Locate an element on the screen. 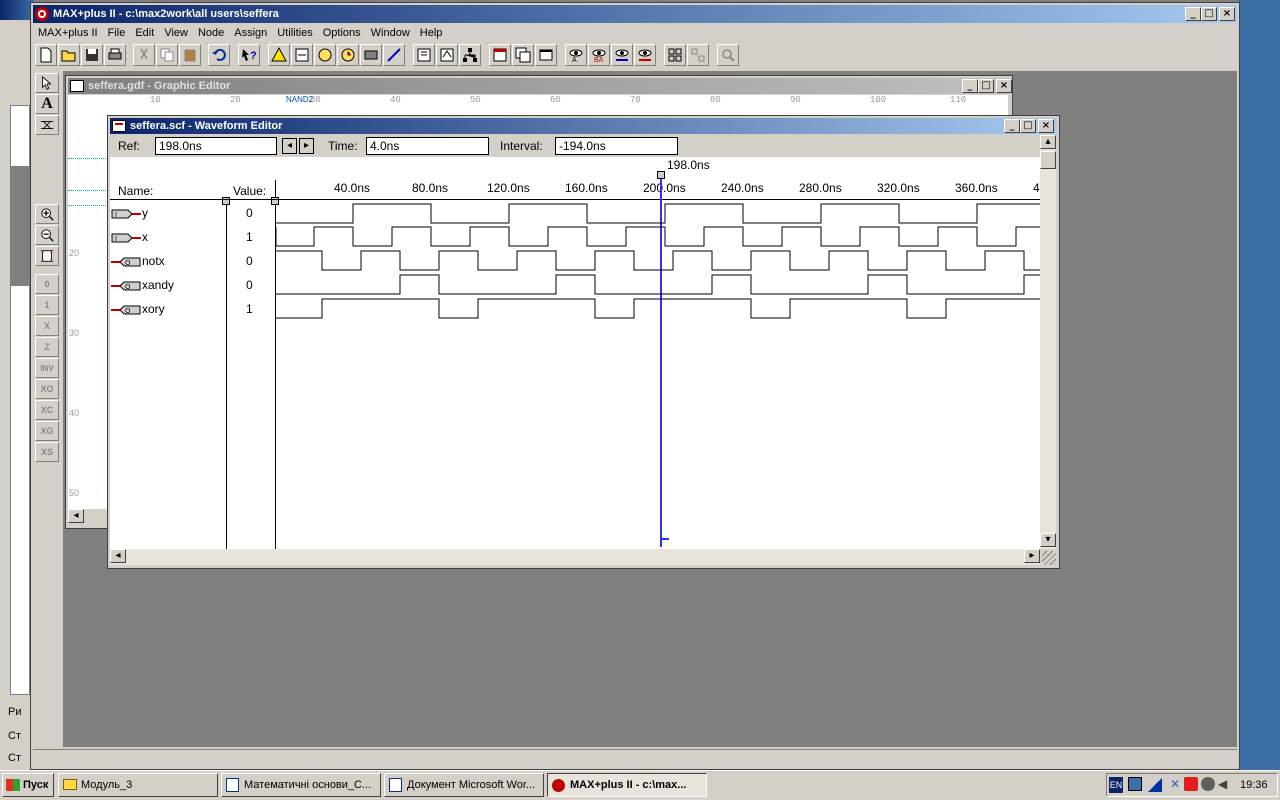 Image resolution: width=1280 pixels, height=800 pixels. folder-icon is located at coordinates (70, 784).